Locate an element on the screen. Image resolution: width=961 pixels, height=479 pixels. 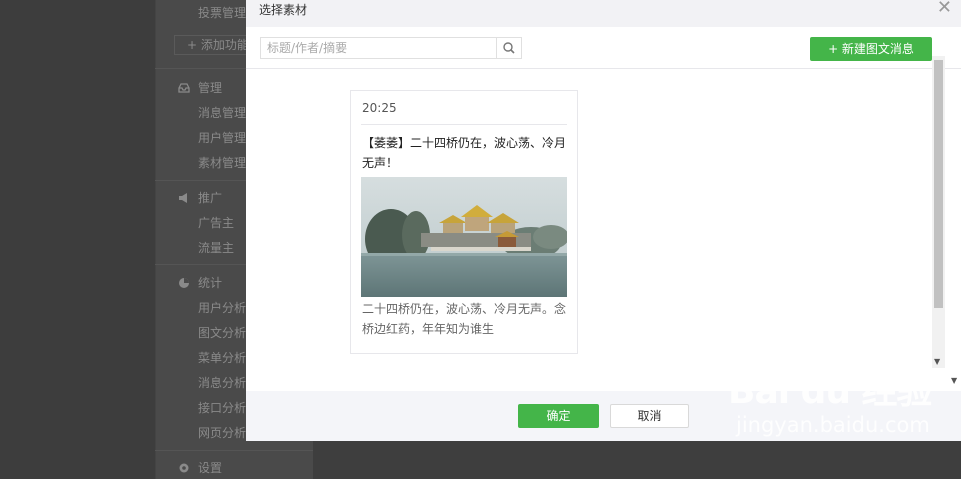
sidebar-group-stats: 统计 is located at coordinates (200, 282).